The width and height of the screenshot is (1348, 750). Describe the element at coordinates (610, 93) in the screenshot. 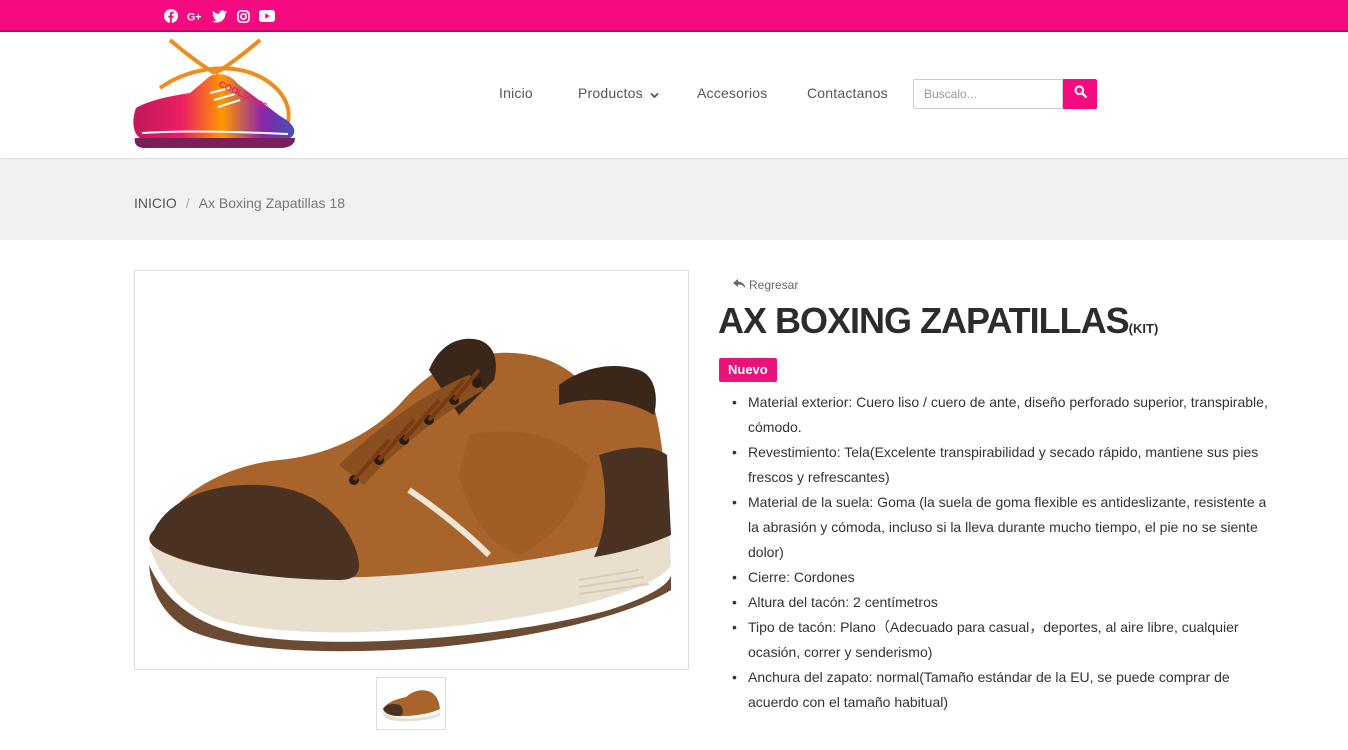

I see `nav-item-productos-label: Productos` at that location.